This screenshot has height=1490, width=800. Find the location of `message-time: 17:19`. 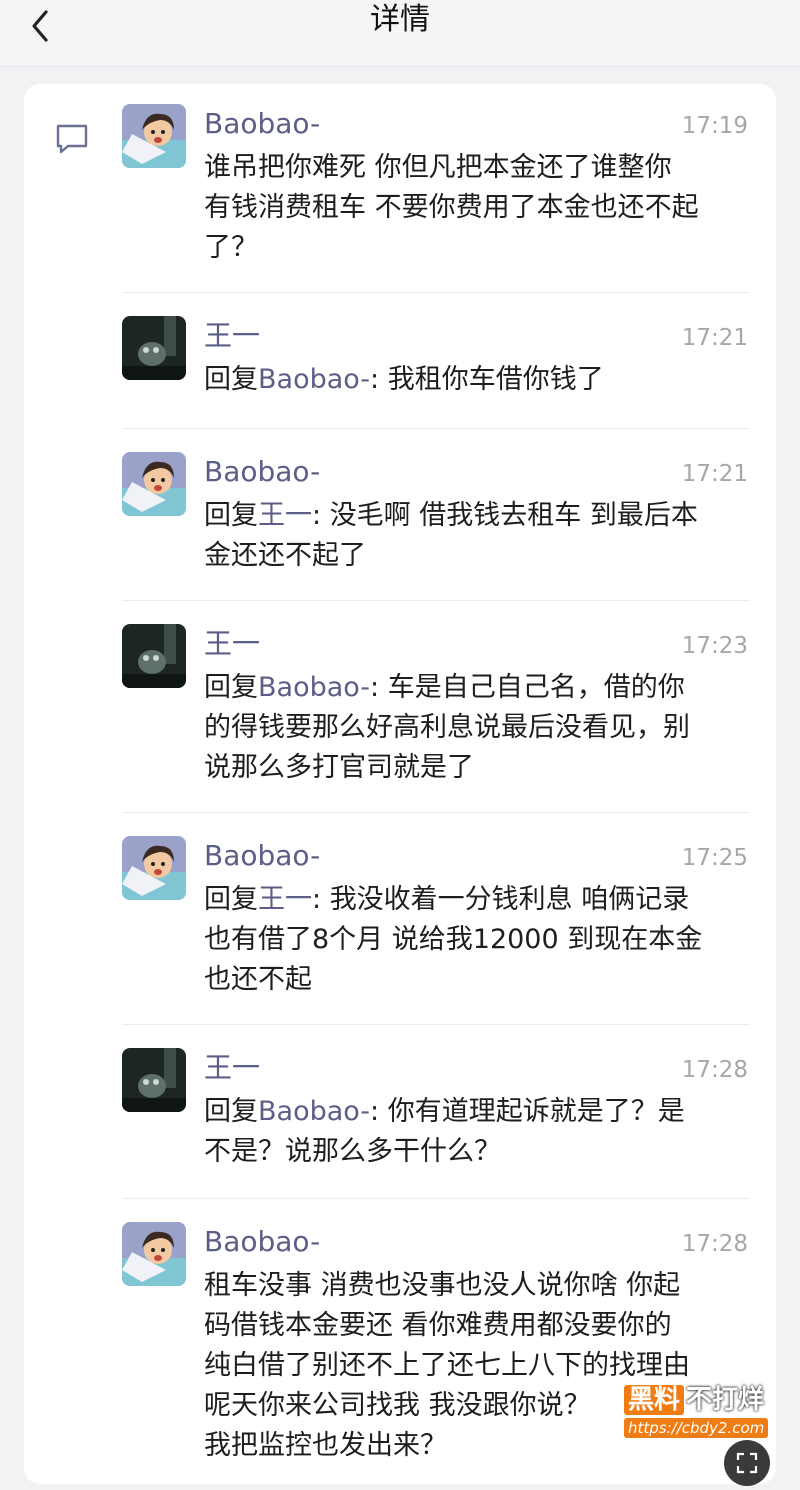

message-time: 17:19 is located at coordinates (714, 126).